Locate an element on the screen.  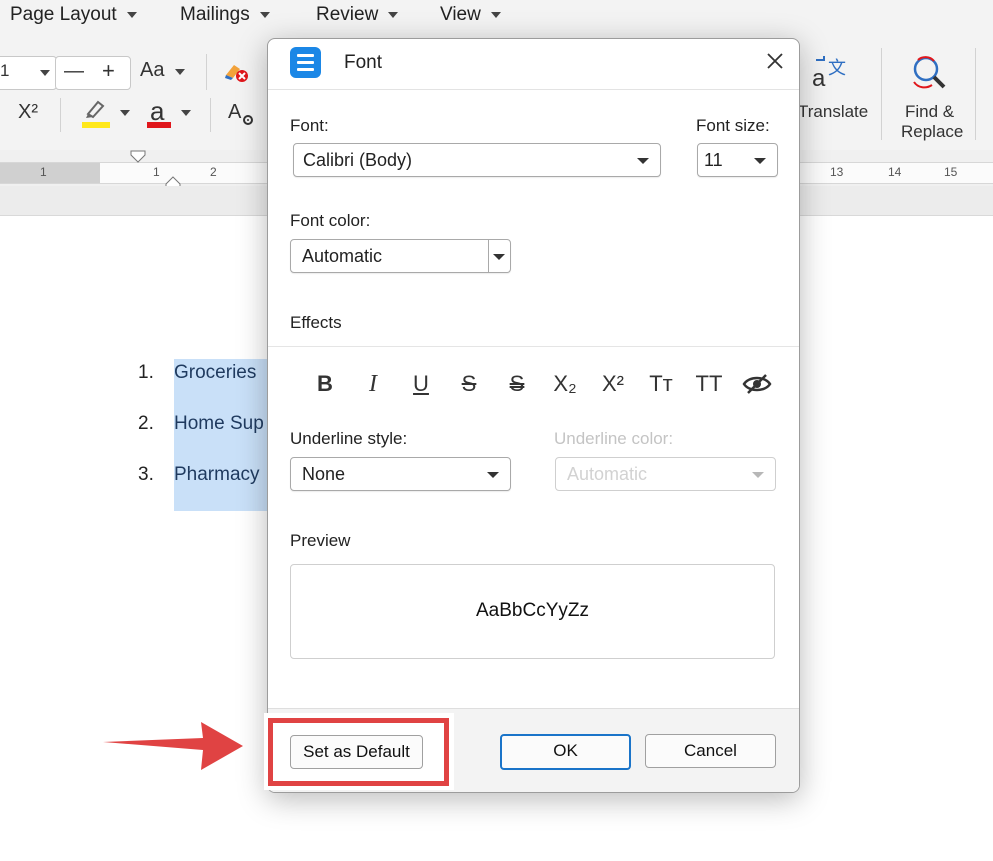
style-gear-icon: A is located at coordinates (240, 113).